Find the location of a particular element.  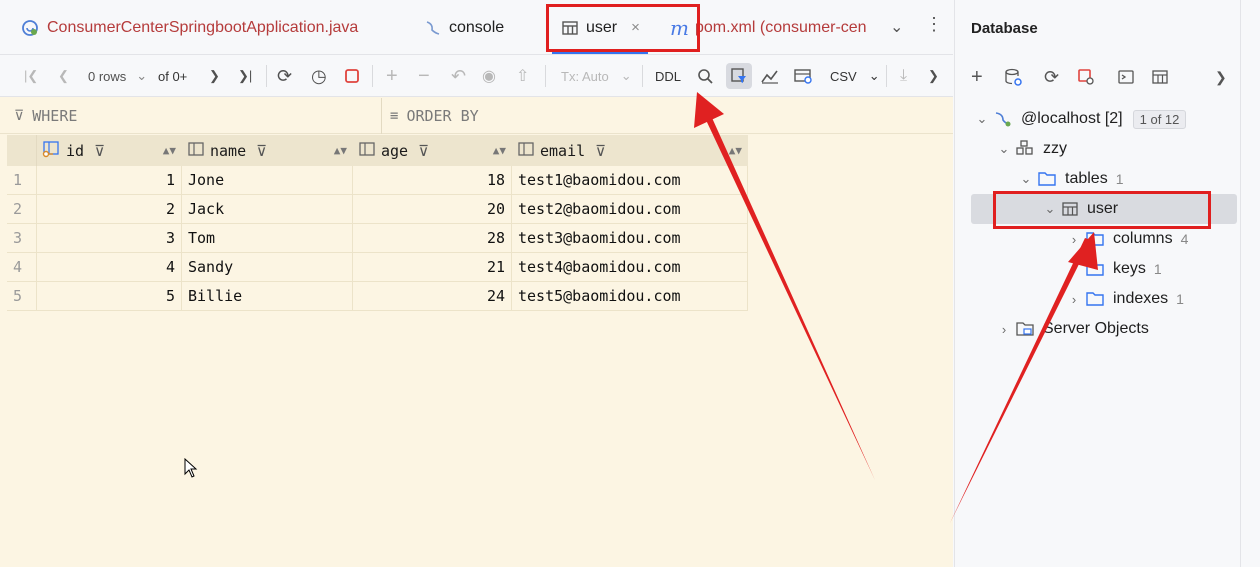

console-icon is located at coordinates (433, 28).